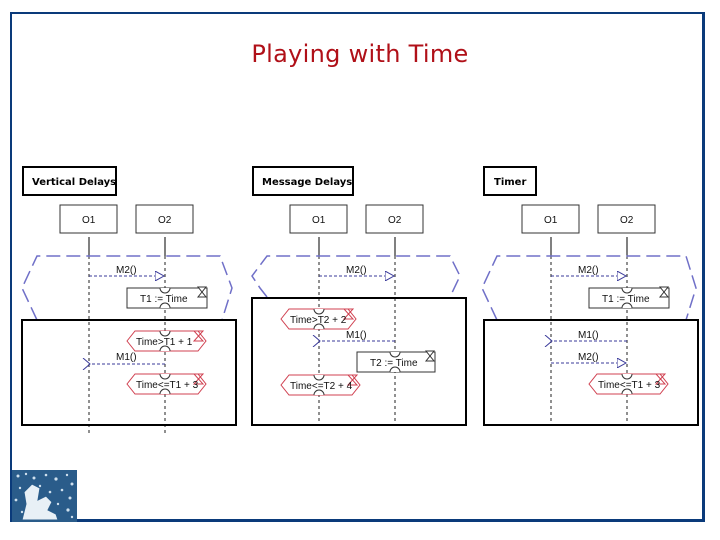  I want to click on guard-label: Time>T2 + 2, so click(318, 320).